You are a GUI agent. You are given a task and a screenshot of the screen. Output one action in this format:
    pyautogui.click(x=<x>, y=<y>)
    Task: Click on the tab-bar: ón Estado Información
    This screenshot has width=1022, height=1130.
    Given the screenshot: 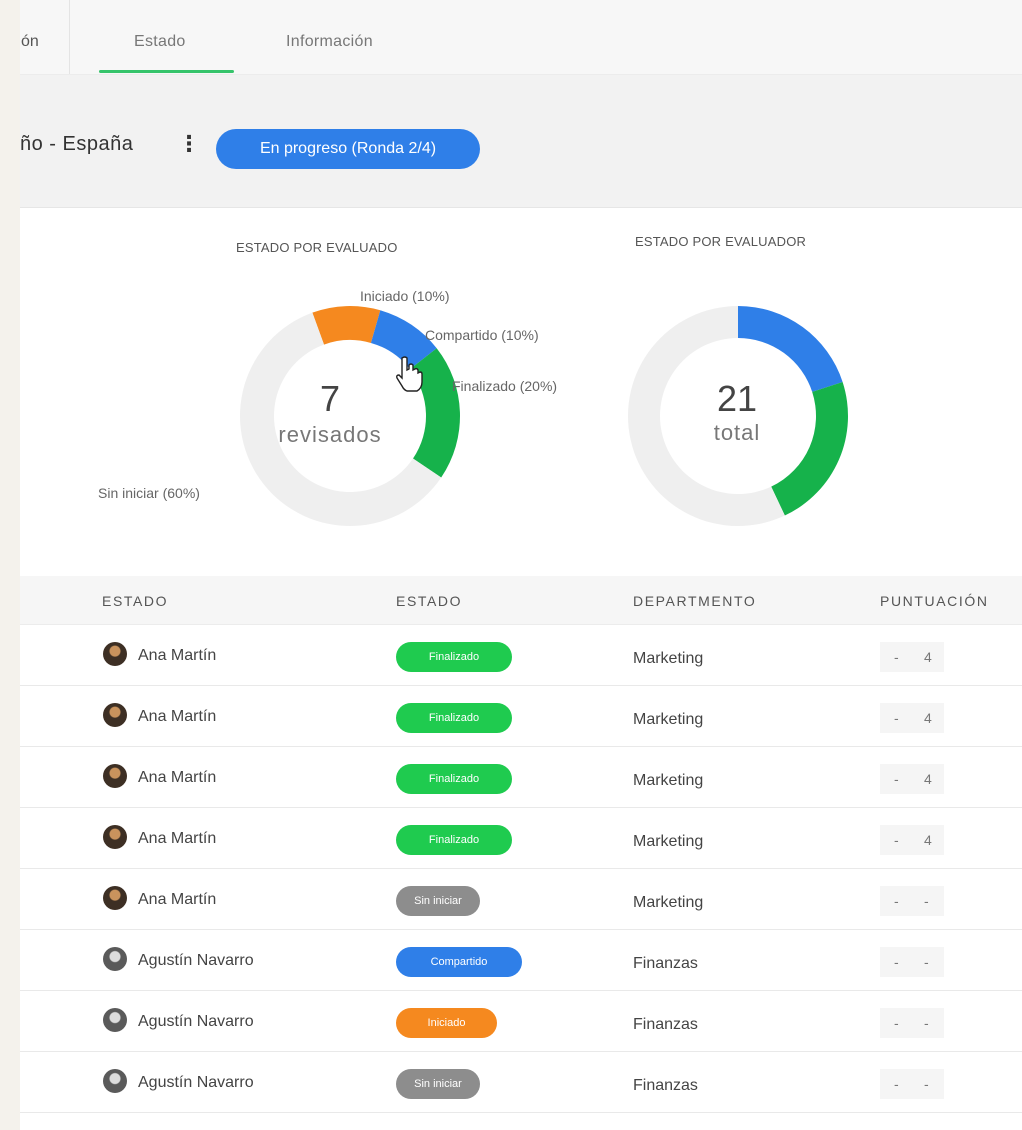 What is the action you would take?
    pyautogui.click(x=521, y=37)
    